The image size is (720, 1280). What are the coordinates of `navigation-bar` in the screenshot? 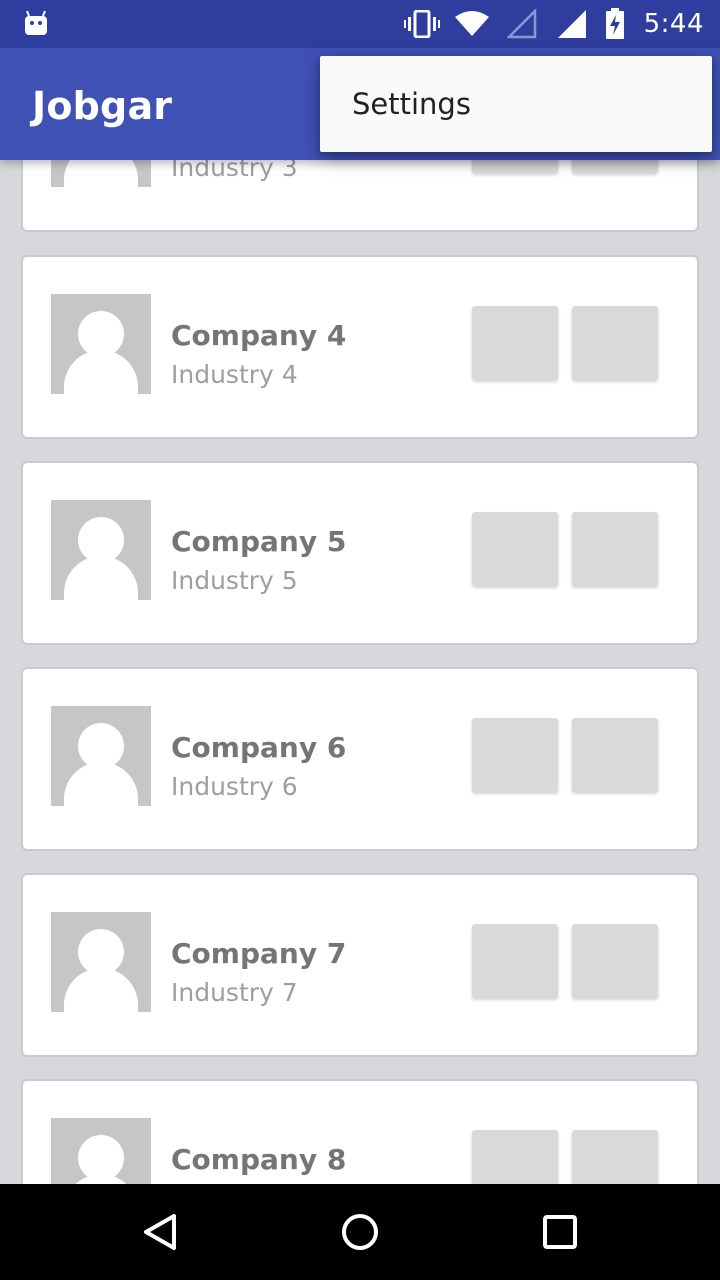 It's located at (360, 1232).